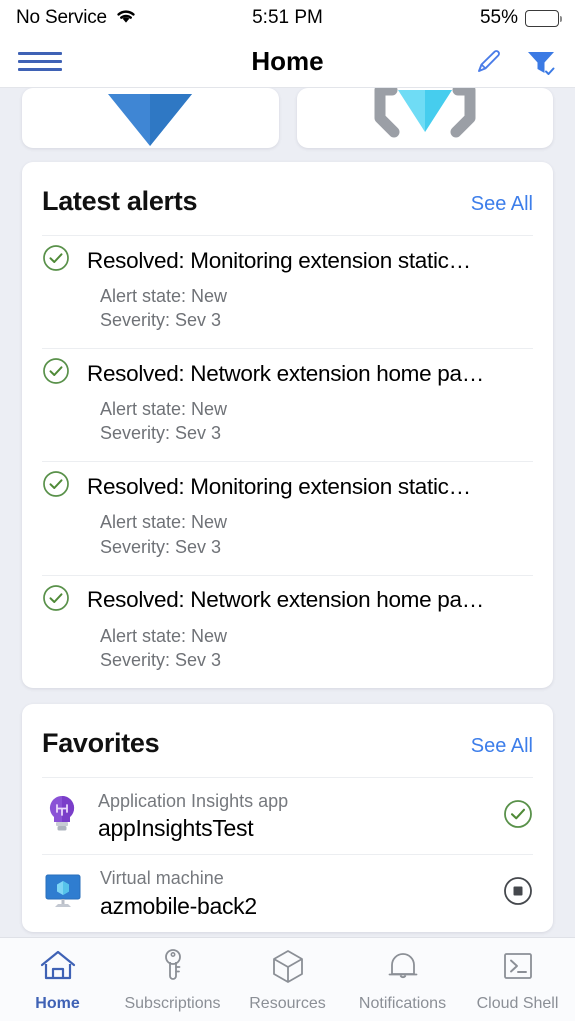 Image resolution: width=575 pixels, height=1021 pixels. I want to click on favorite-list-item: Virtual machine azmobile-back2, so click(287, 892).